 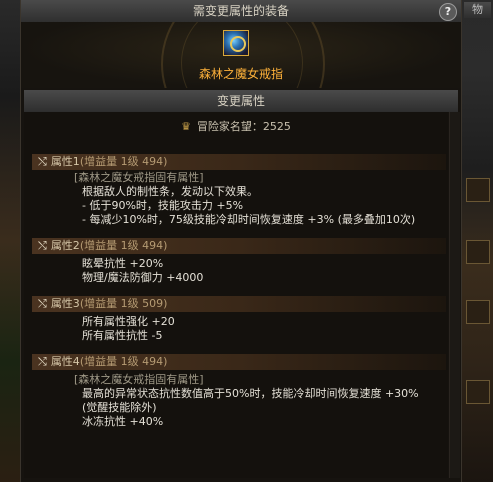 I want to click on property-name: 属性3, so click(x=65, y=303).